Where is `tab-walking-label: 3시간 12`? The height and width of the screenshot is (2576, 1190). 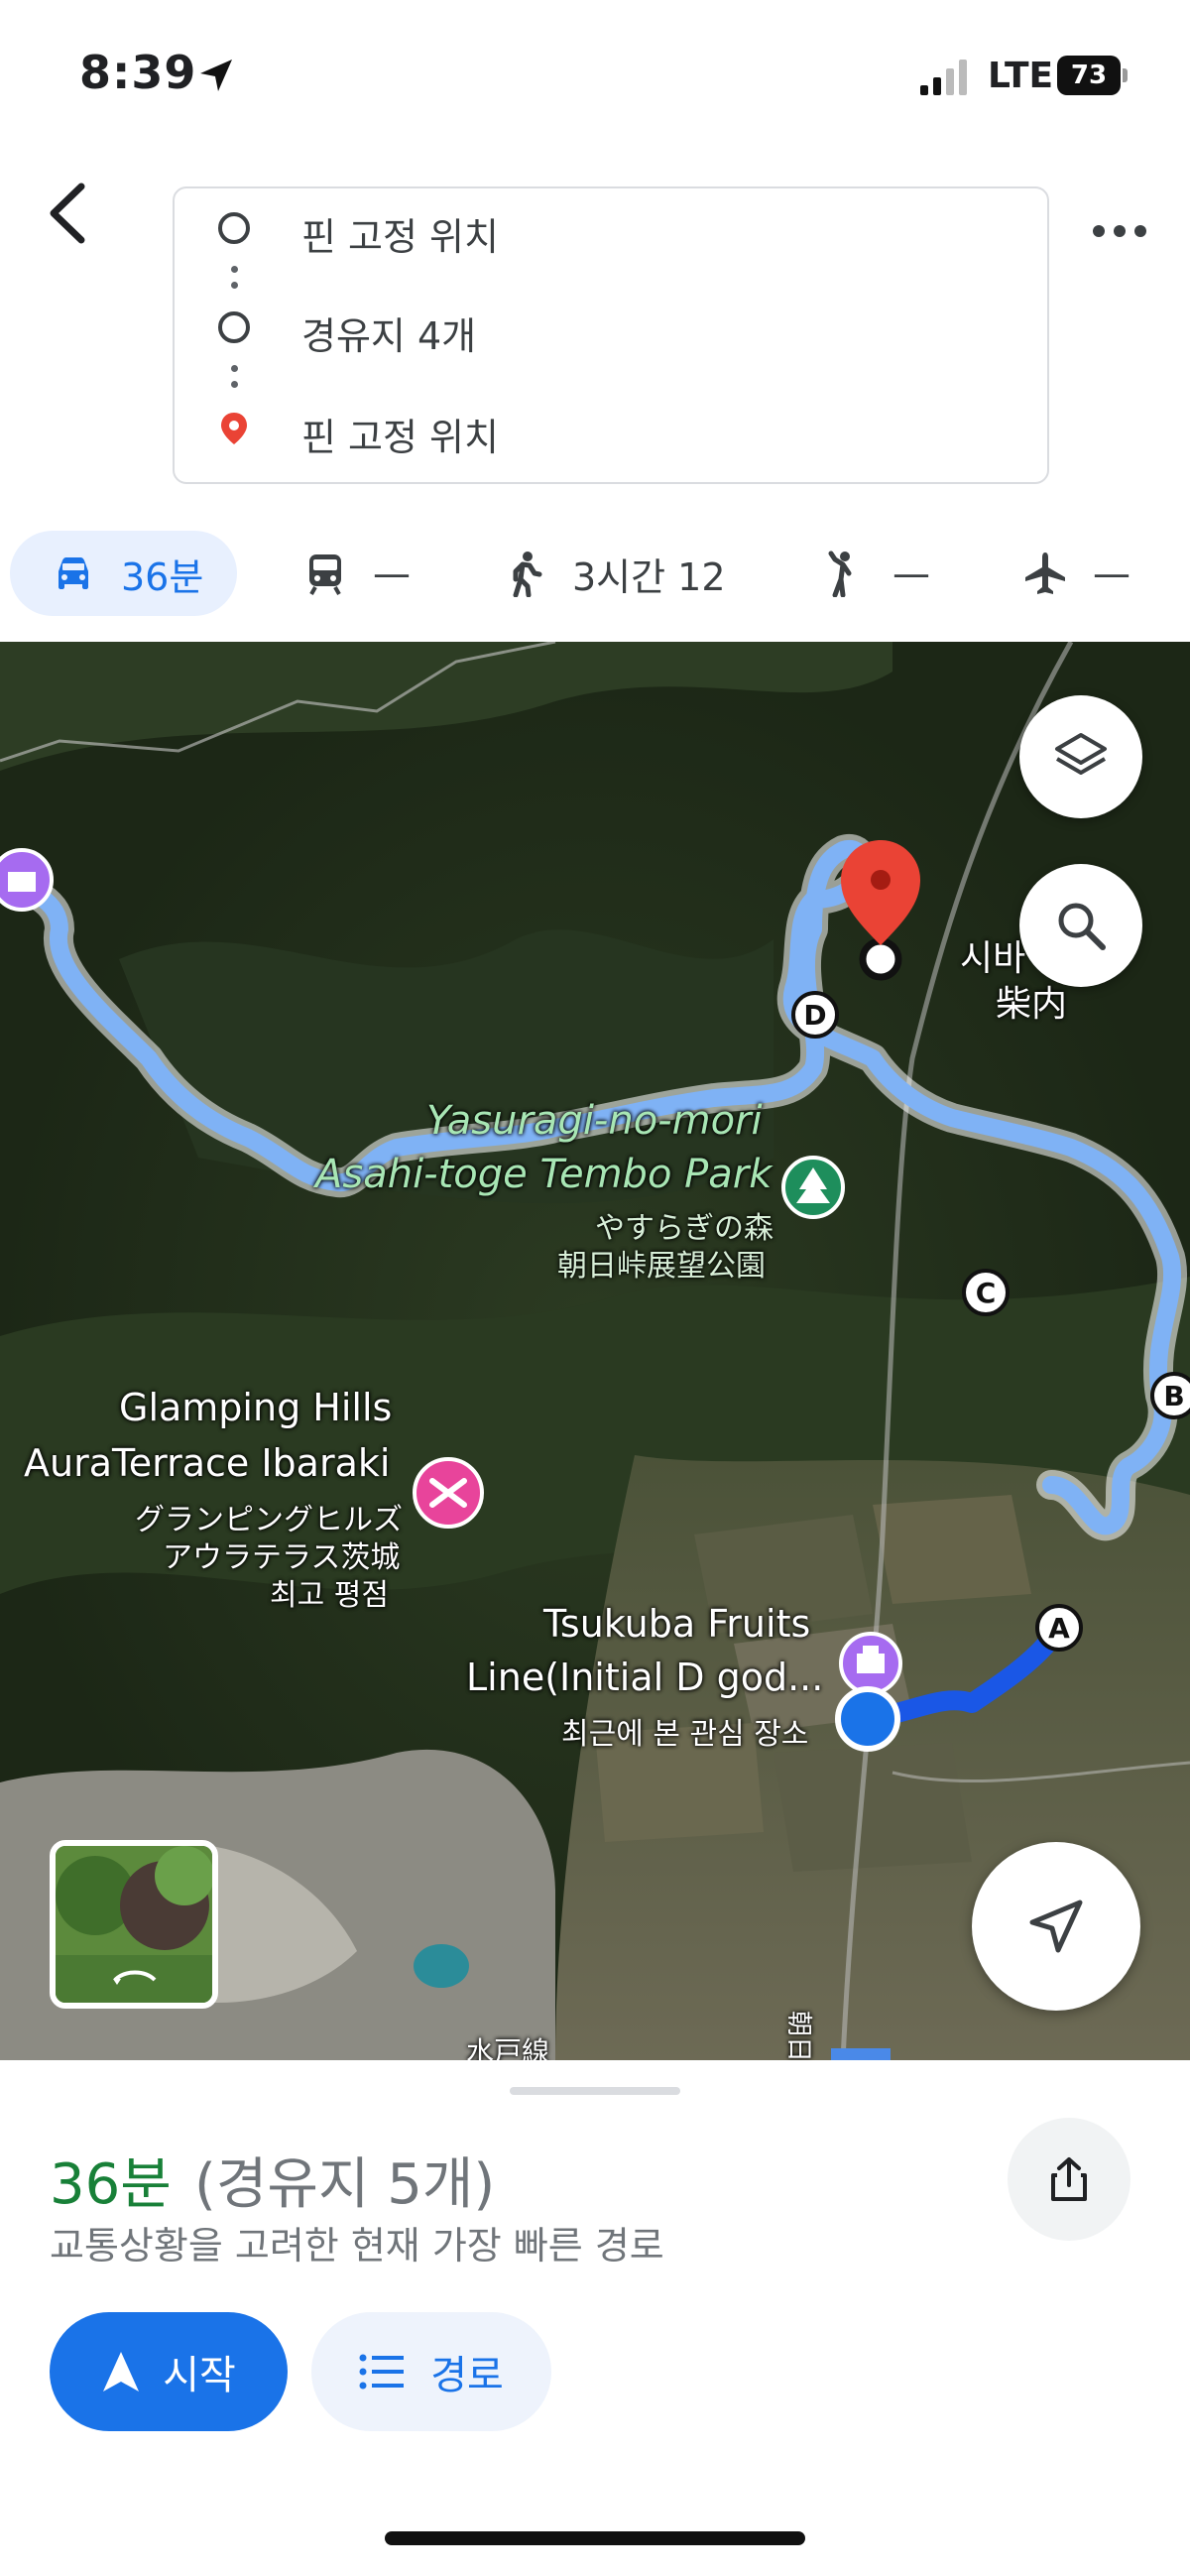 tab-walking-label: 3시간 12 is located at coordinates (649, 576).